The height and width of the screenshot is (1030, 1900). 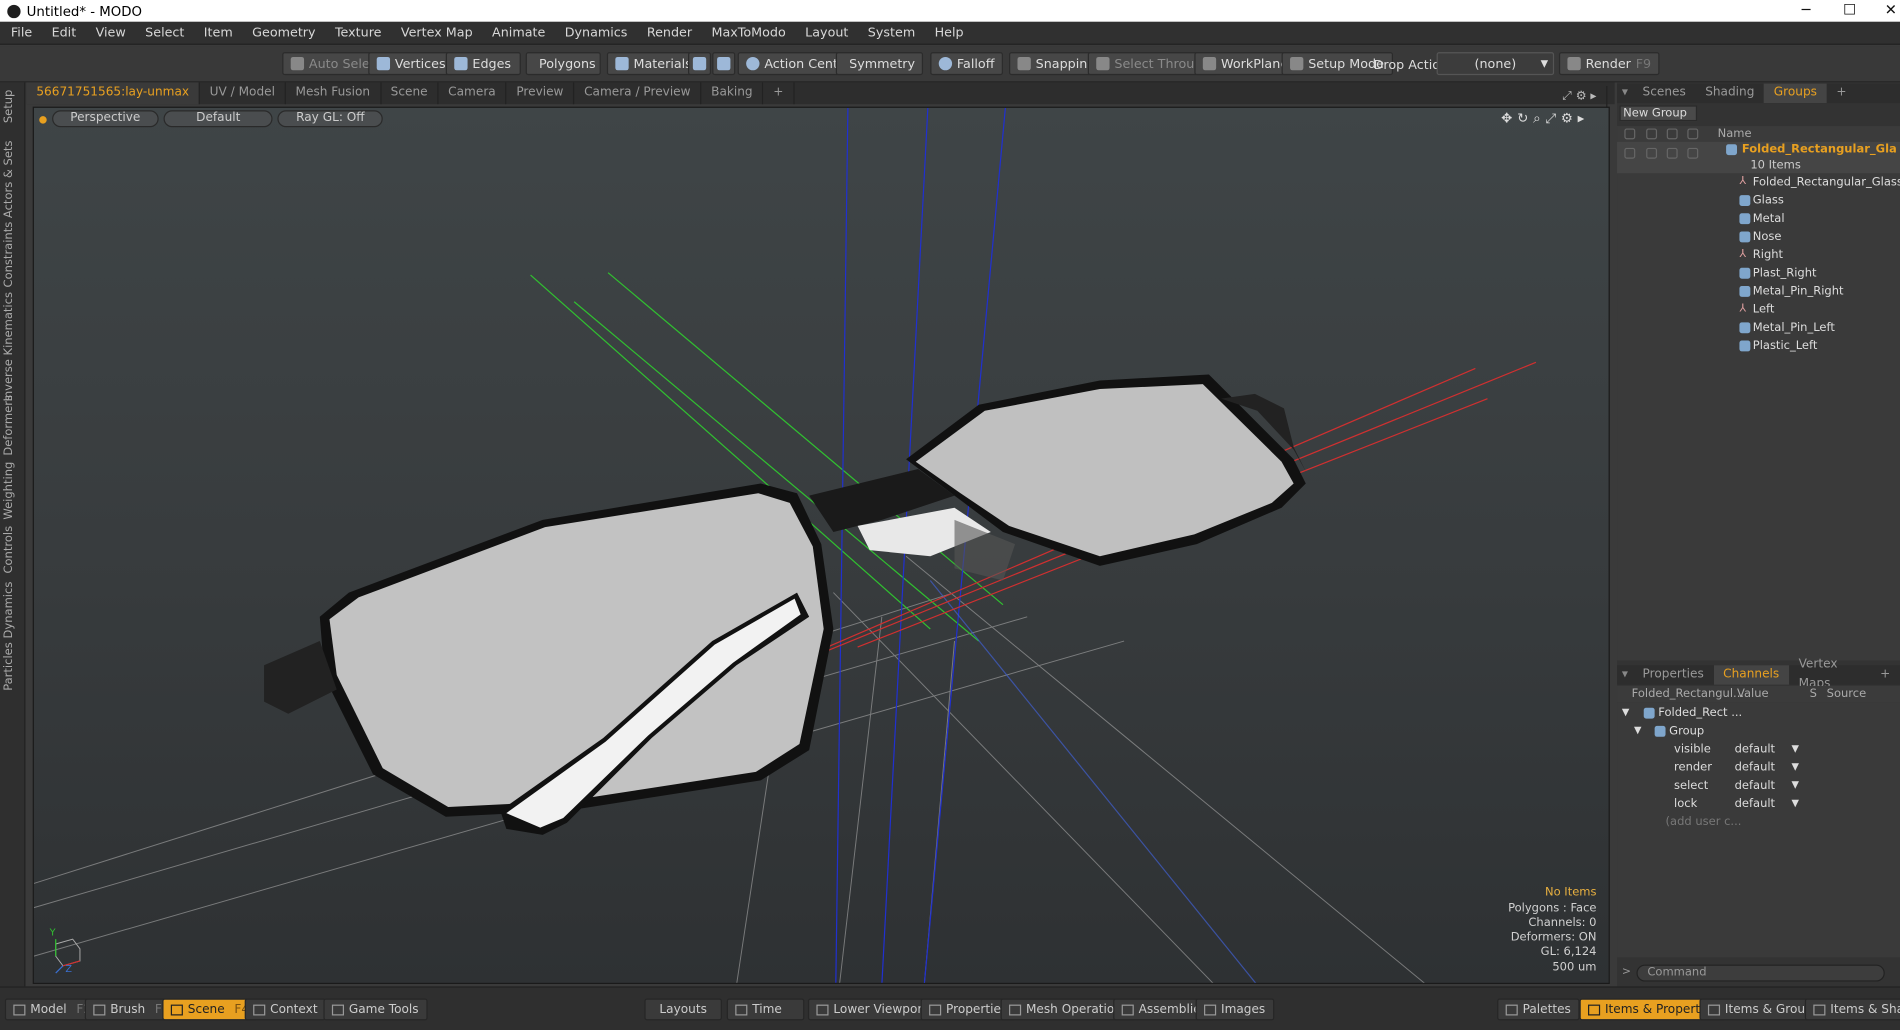 I want to click on visibility-toggle-icon, so click(x=1630, y=153).